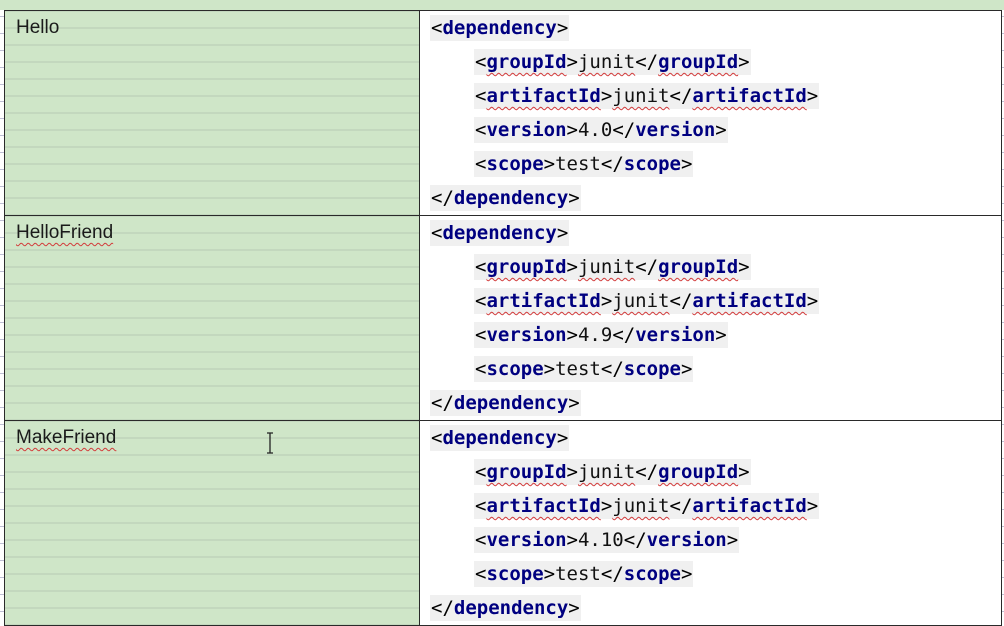 This screenshot has width=1004, height=626. What do you see at coordinates (502, 5) in the screenshot?
I see `top-shaded-strip` at bounding box center [502, 5].